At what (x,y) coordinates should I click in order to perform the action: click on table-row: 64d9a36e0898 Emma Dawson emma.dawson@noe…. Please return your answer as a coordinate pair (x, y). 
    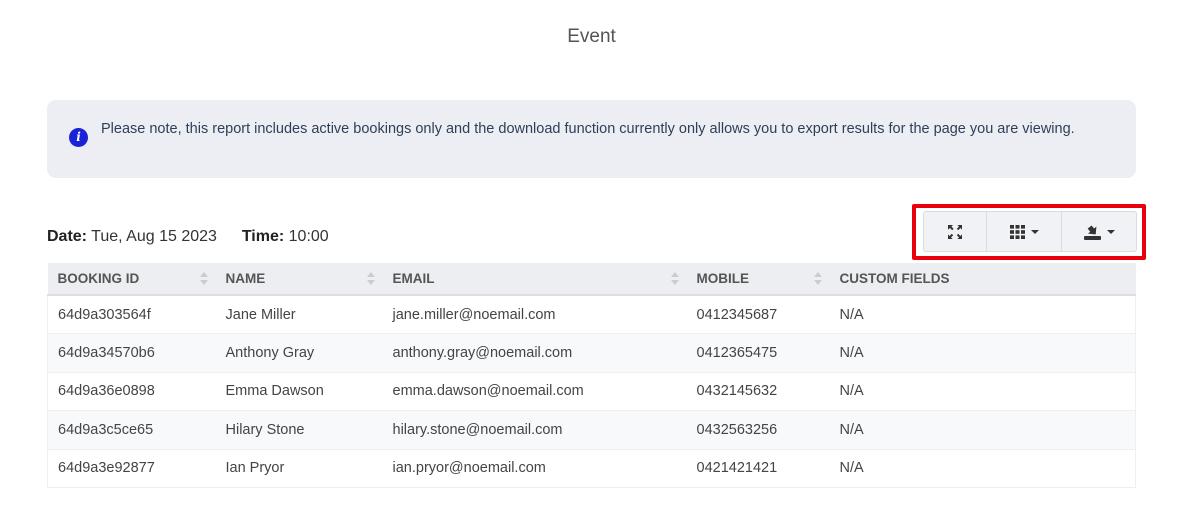
    Looking at the image, I should click on (591, 391).